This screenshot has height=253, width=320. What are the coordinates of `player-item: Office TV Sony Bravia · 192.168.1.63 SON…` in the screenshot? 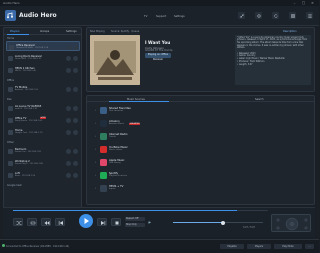 It's located at (43, 120).